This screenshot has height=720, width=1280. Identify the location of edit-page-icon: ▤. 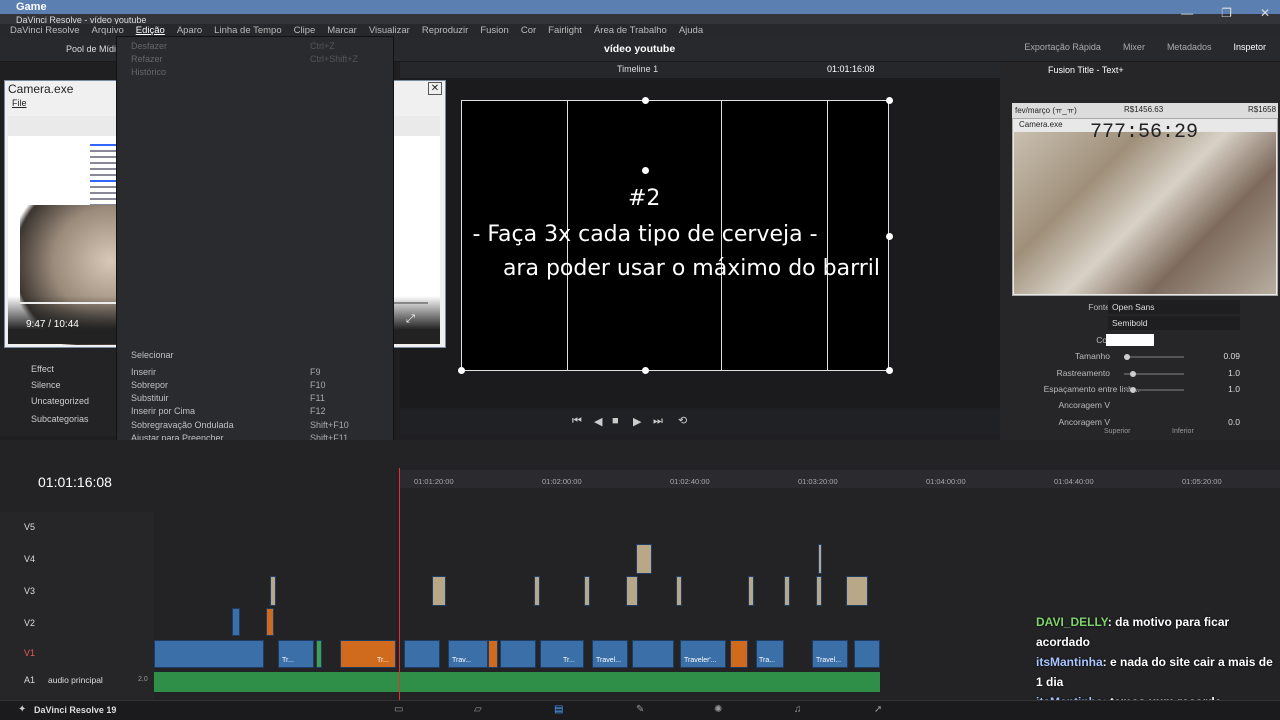
(558, 709).